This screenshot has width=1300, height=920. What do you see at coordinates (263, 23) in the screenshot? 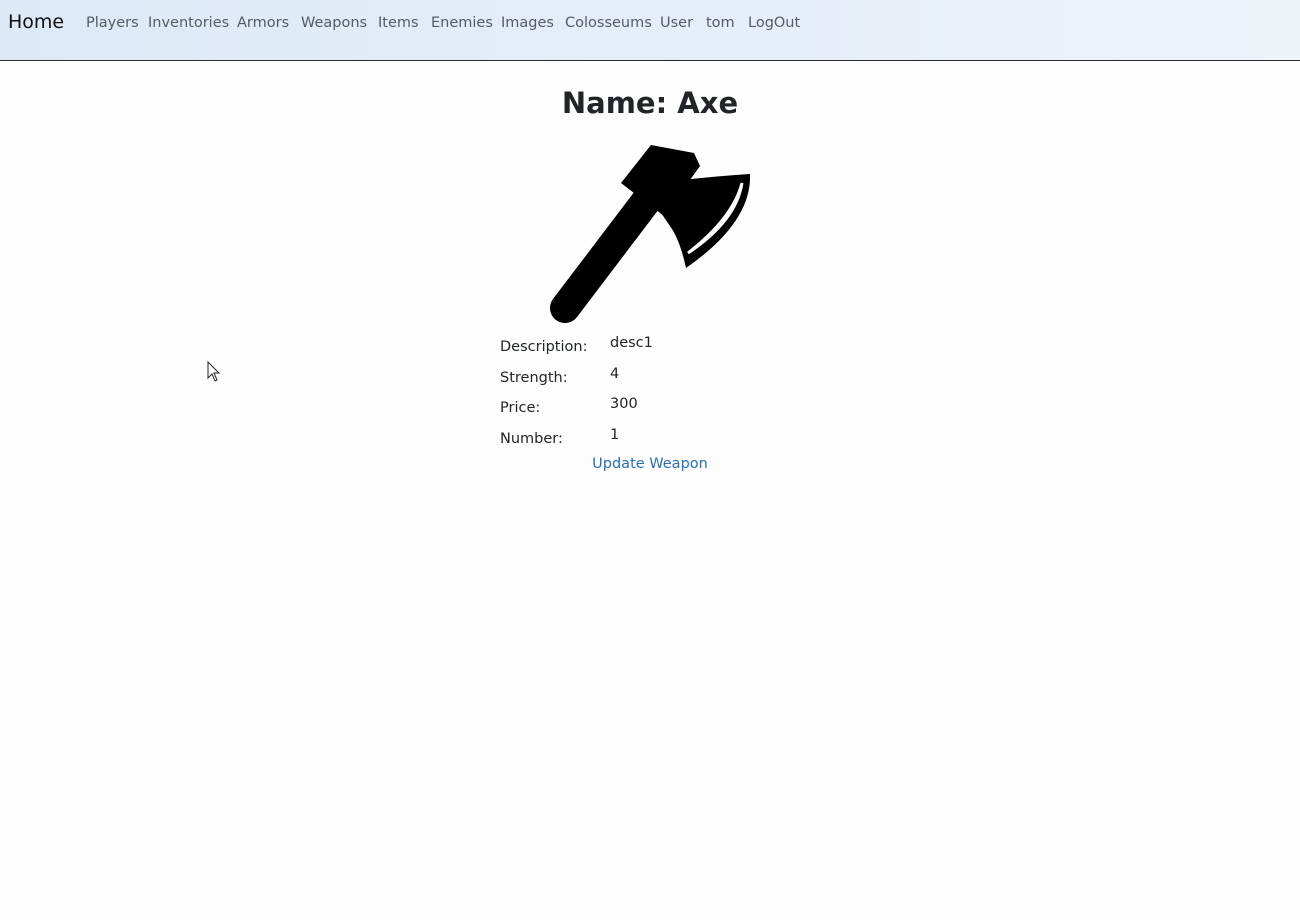
I see `nav-link-armors: Armors` at bounding box center [263, 23].